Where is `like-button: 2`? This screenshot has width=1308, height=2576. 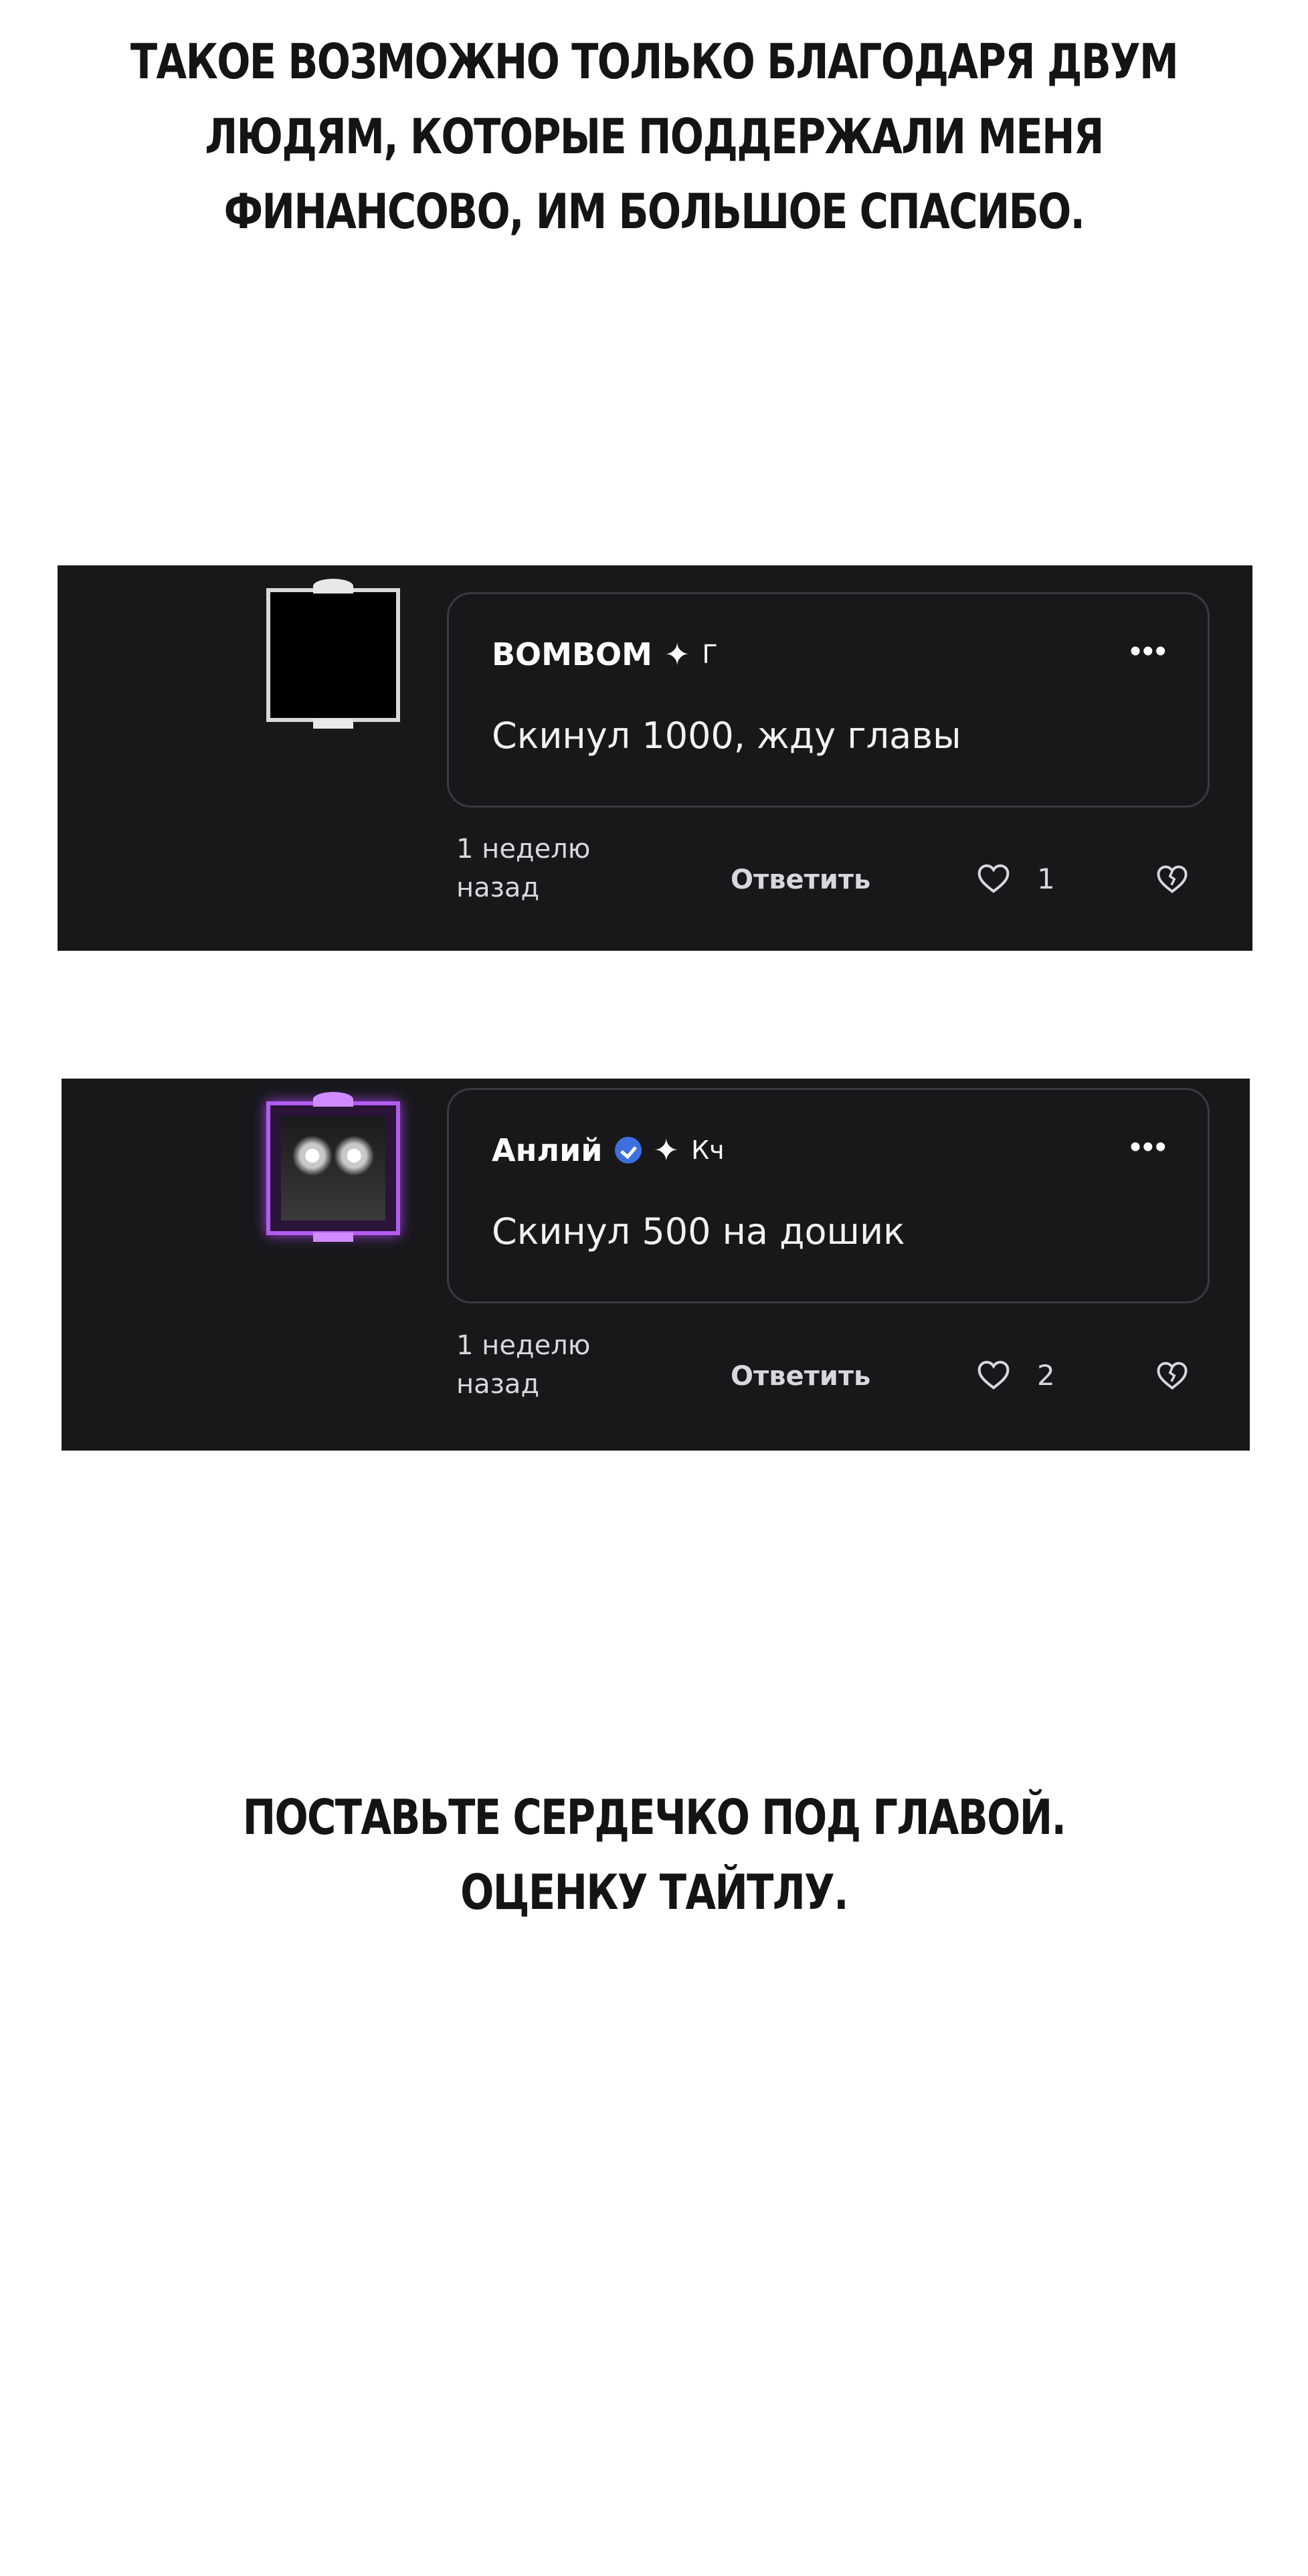 like-button: 2 is located at coordinates (1015, 1375).